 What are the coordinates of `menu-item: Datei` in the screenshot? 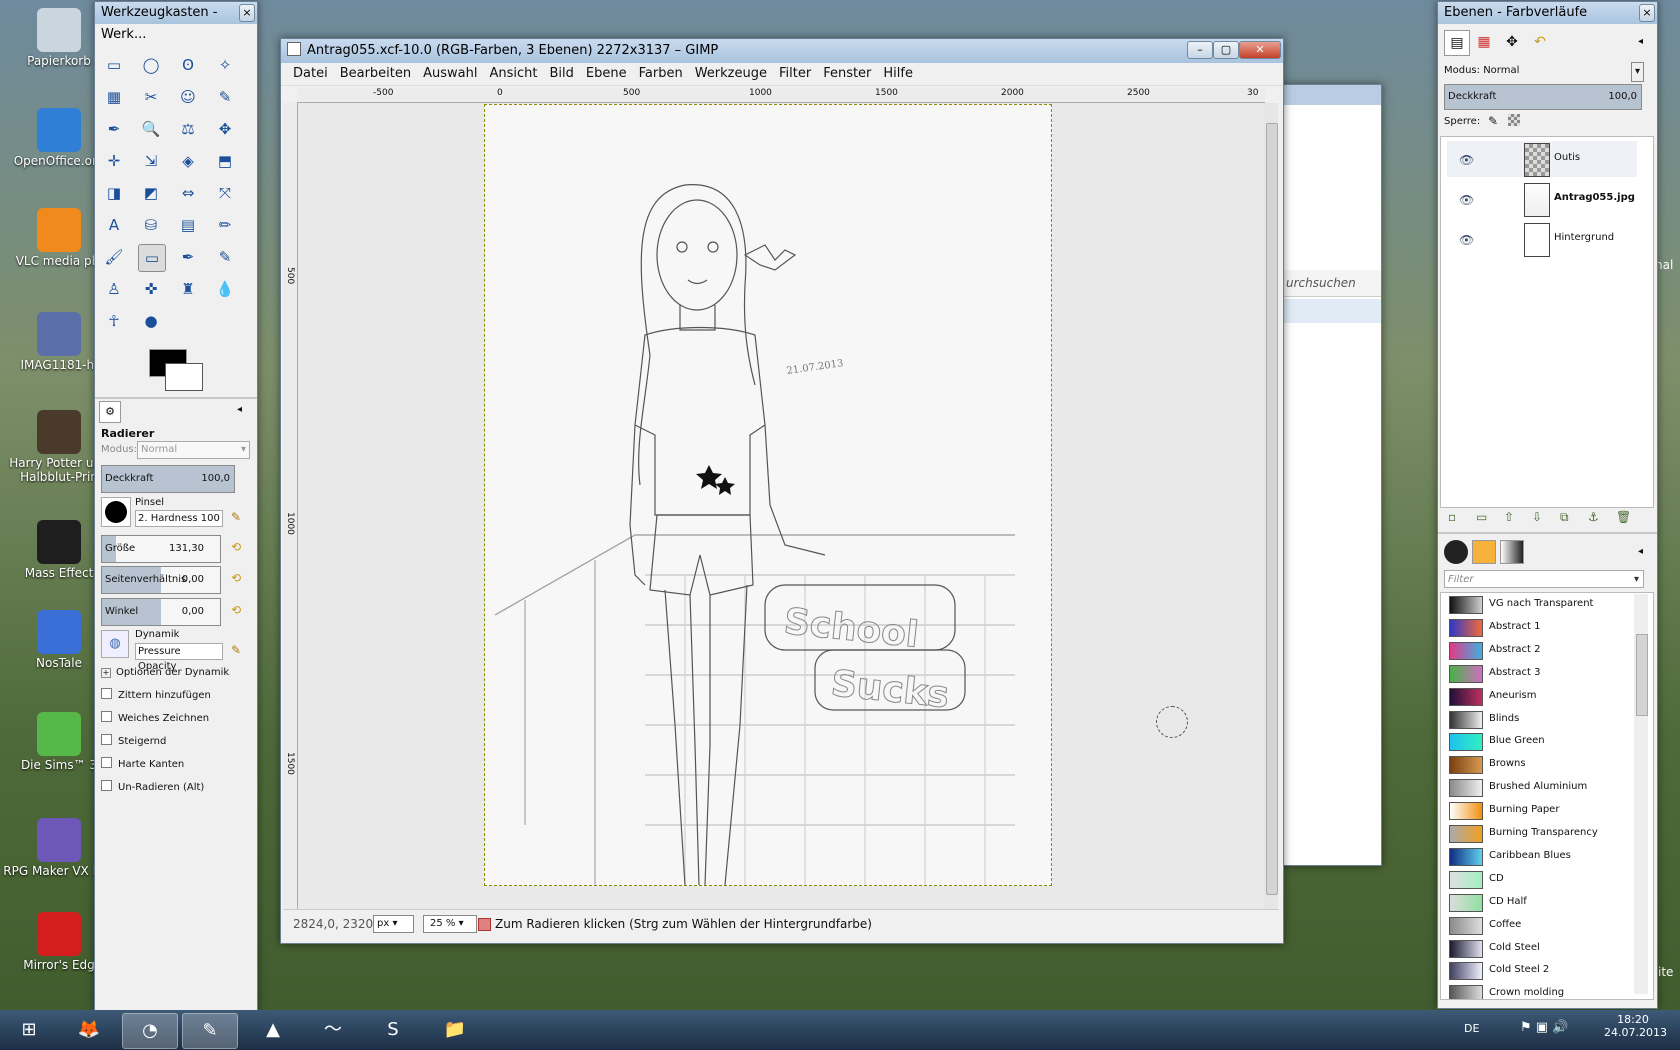 It's located at (310, 73).